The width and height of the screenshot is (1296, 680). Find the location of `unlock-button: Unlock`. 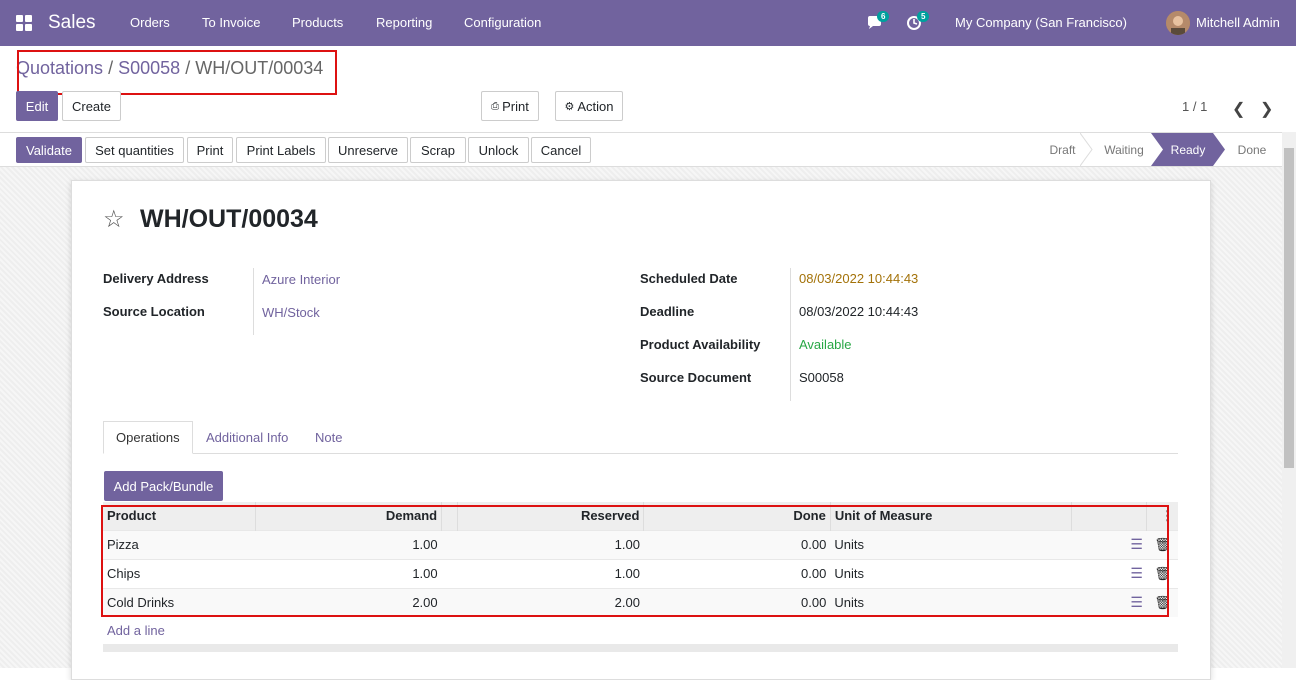

unlock-button: Unlock is located at coordinates (498, 150).